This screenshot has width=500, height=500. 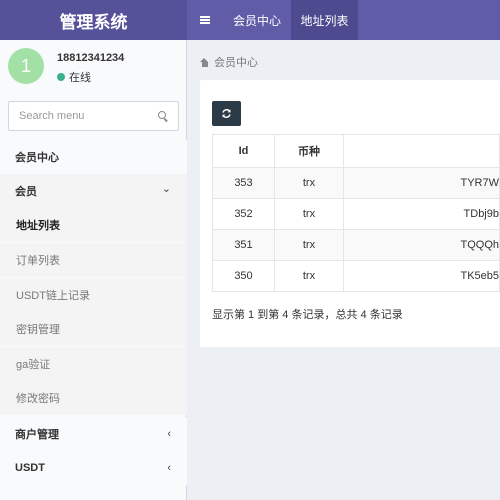 What do you see at coordinates (421, 183) in the screenshot?
I see `cell-address: TYR7W` at bounding box center [421, 183].